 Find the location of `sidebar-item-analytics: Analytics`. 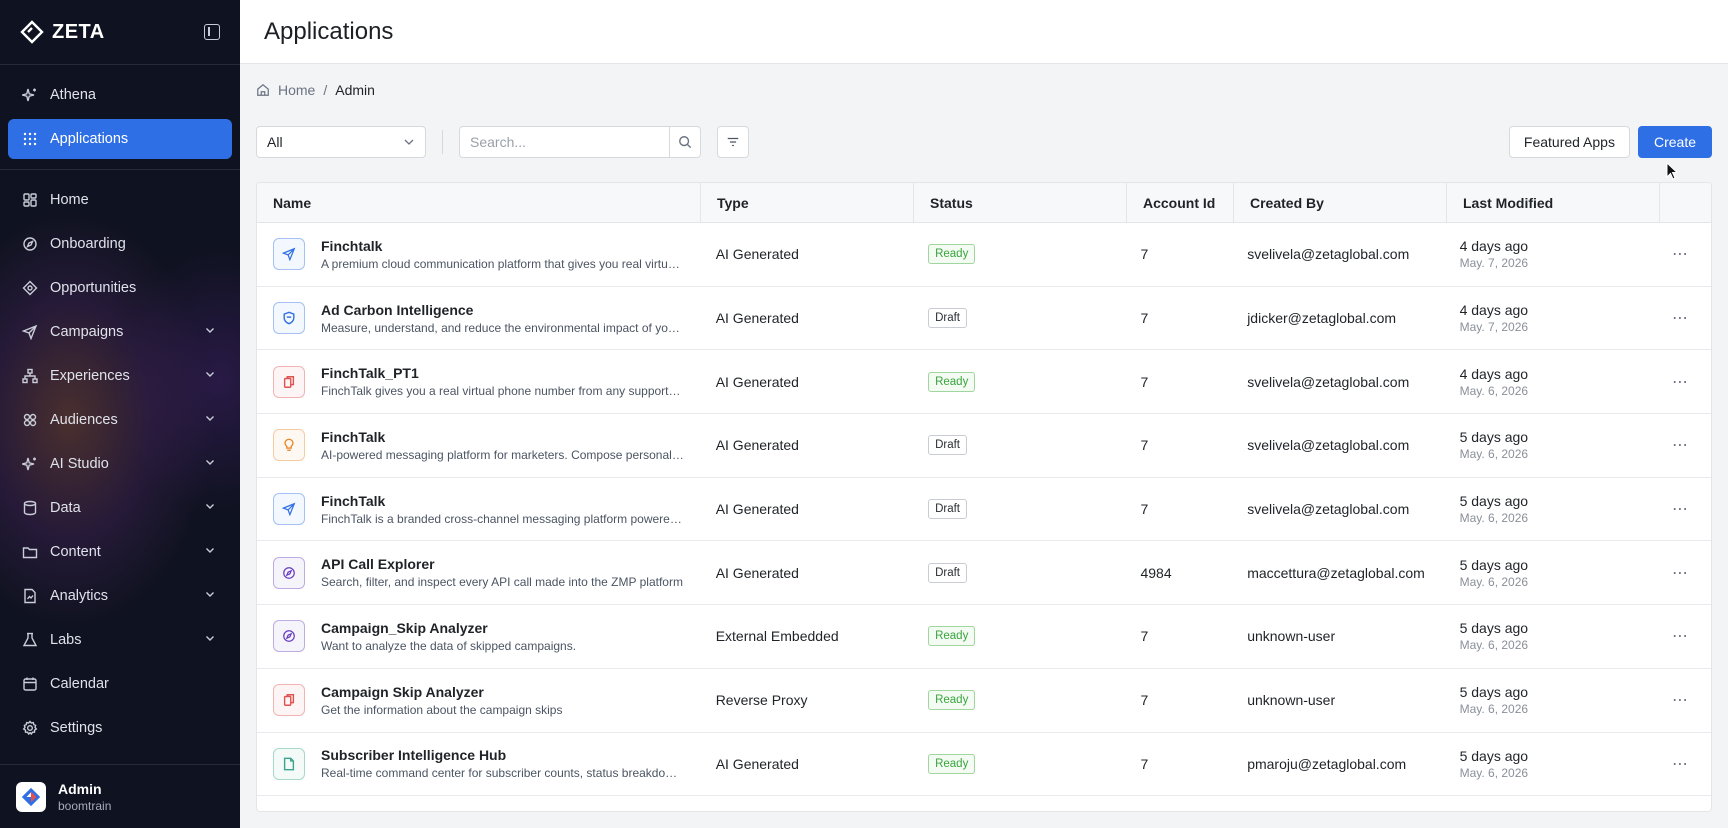

sidebar-item-analytics: Analytics is located at coordinates (120, 596).